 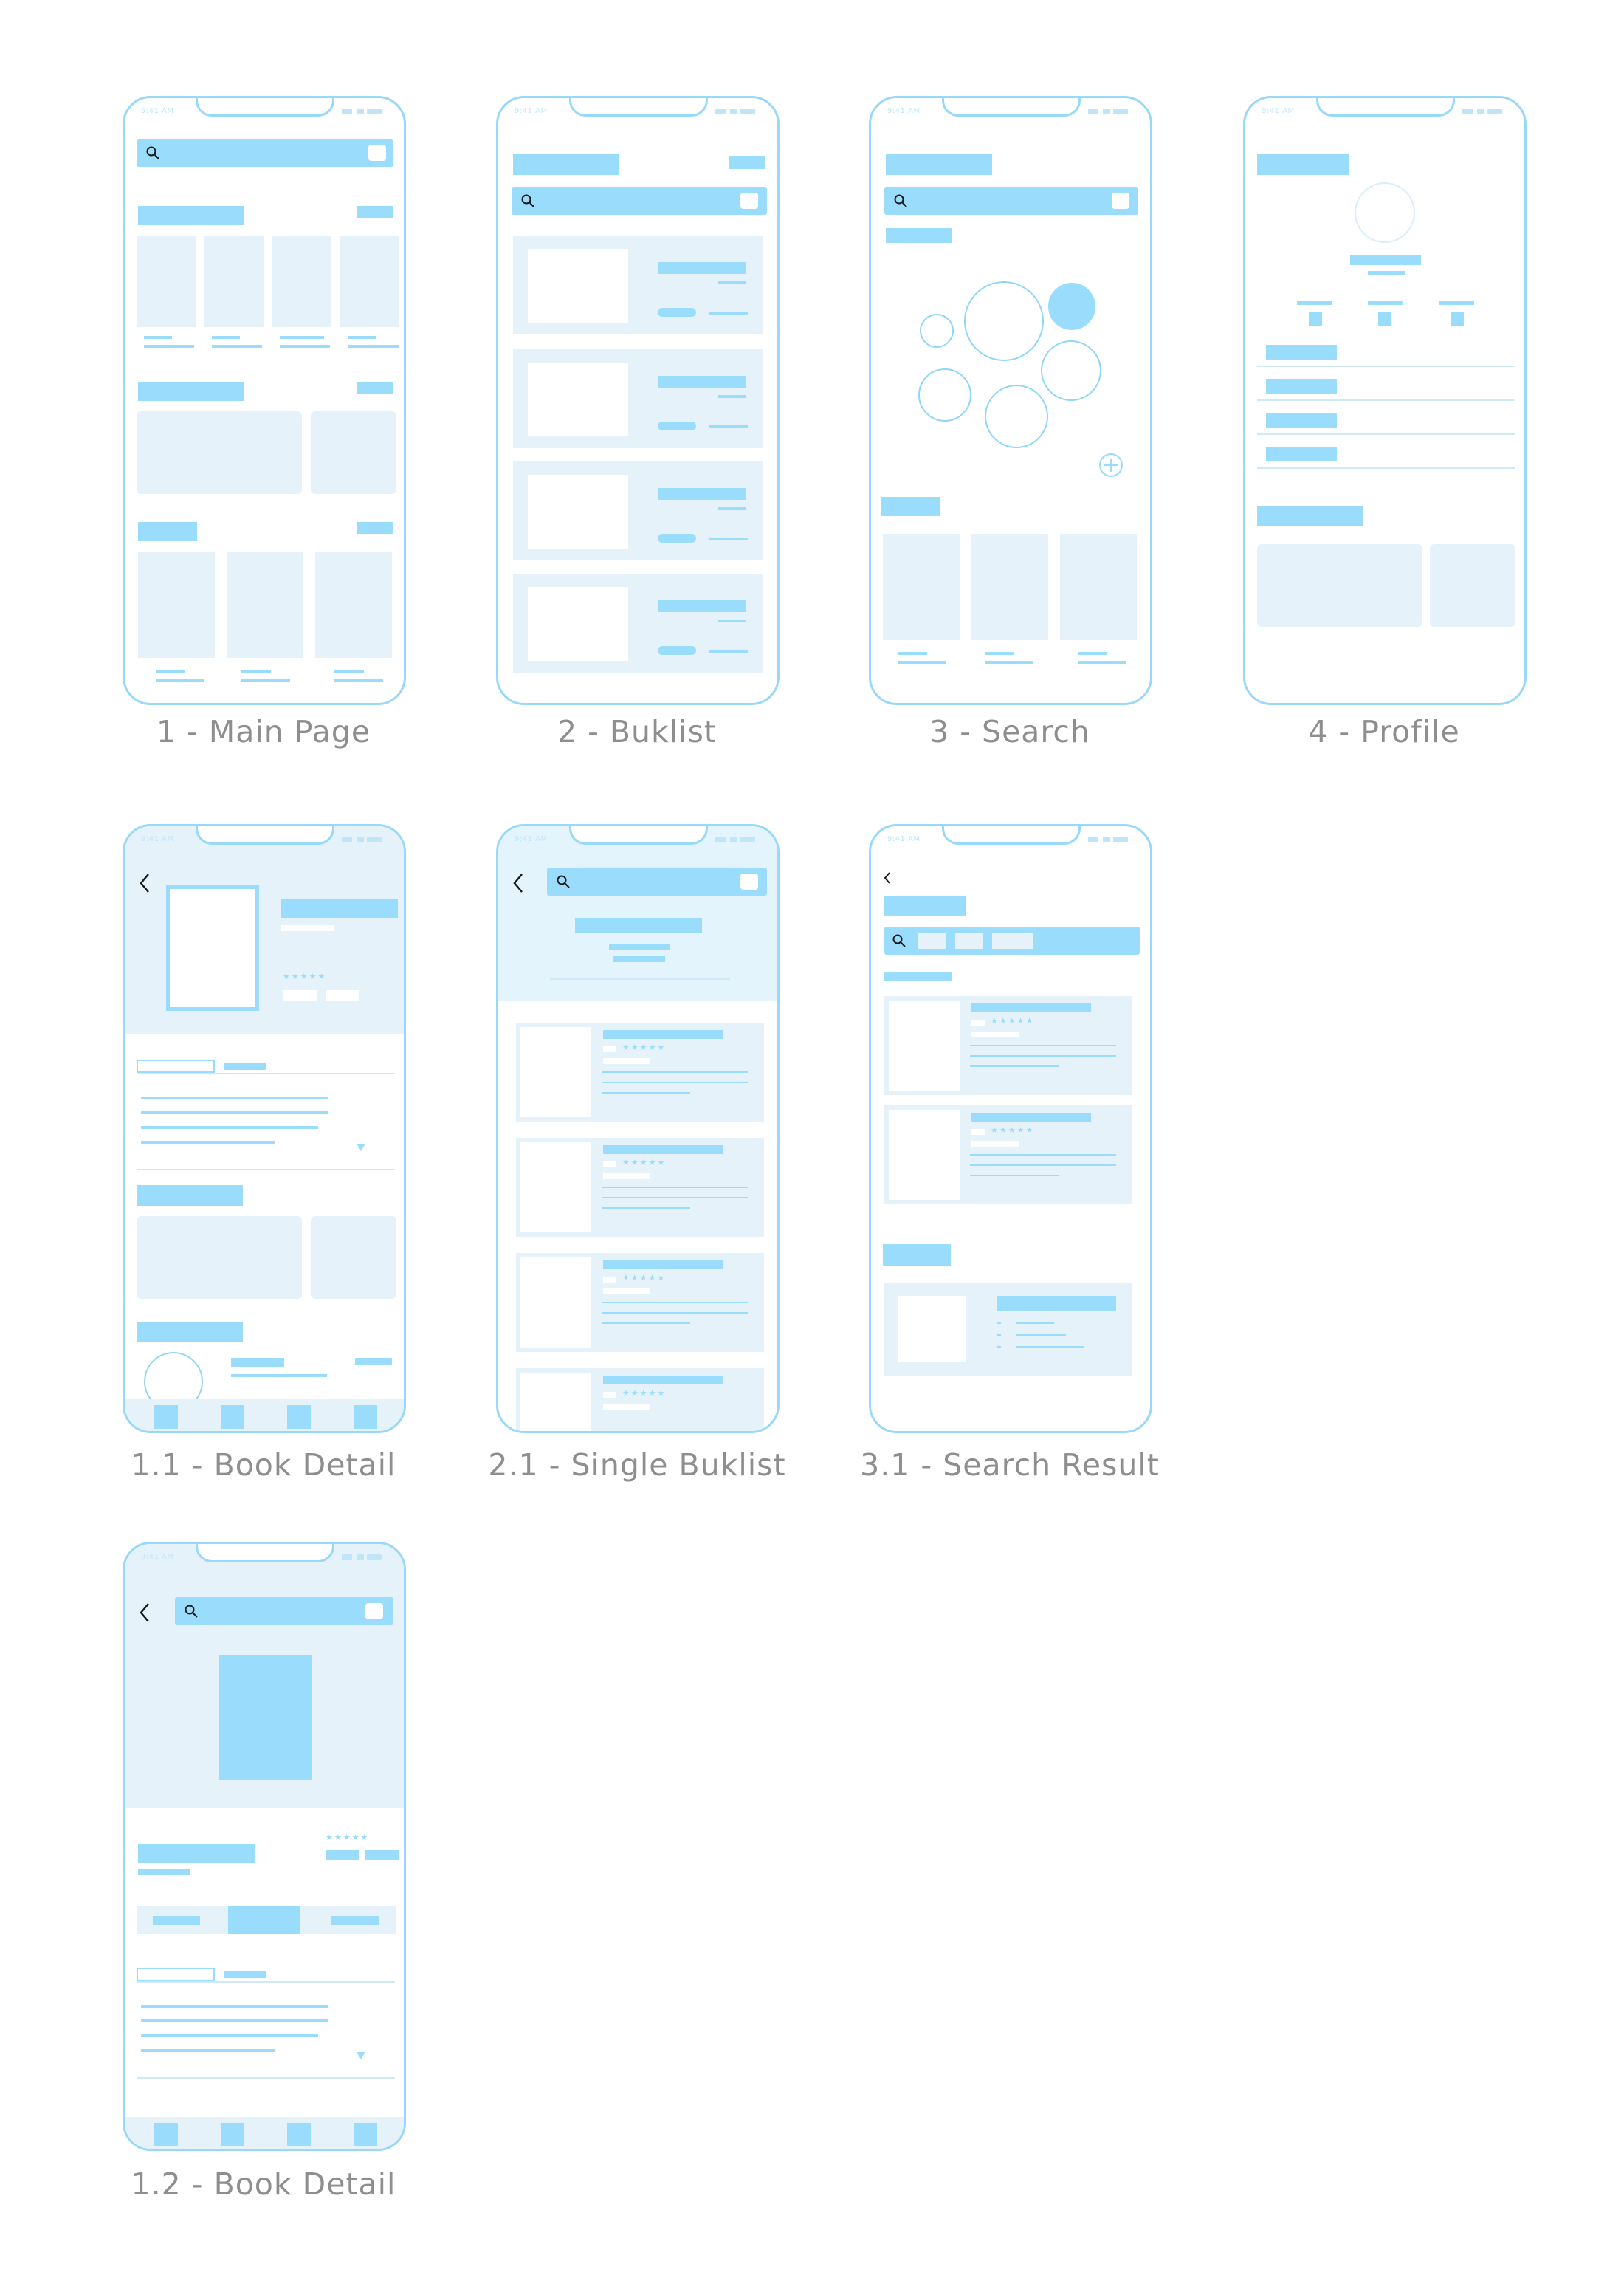 I want to click on header-action, so click(x=747, y=163).